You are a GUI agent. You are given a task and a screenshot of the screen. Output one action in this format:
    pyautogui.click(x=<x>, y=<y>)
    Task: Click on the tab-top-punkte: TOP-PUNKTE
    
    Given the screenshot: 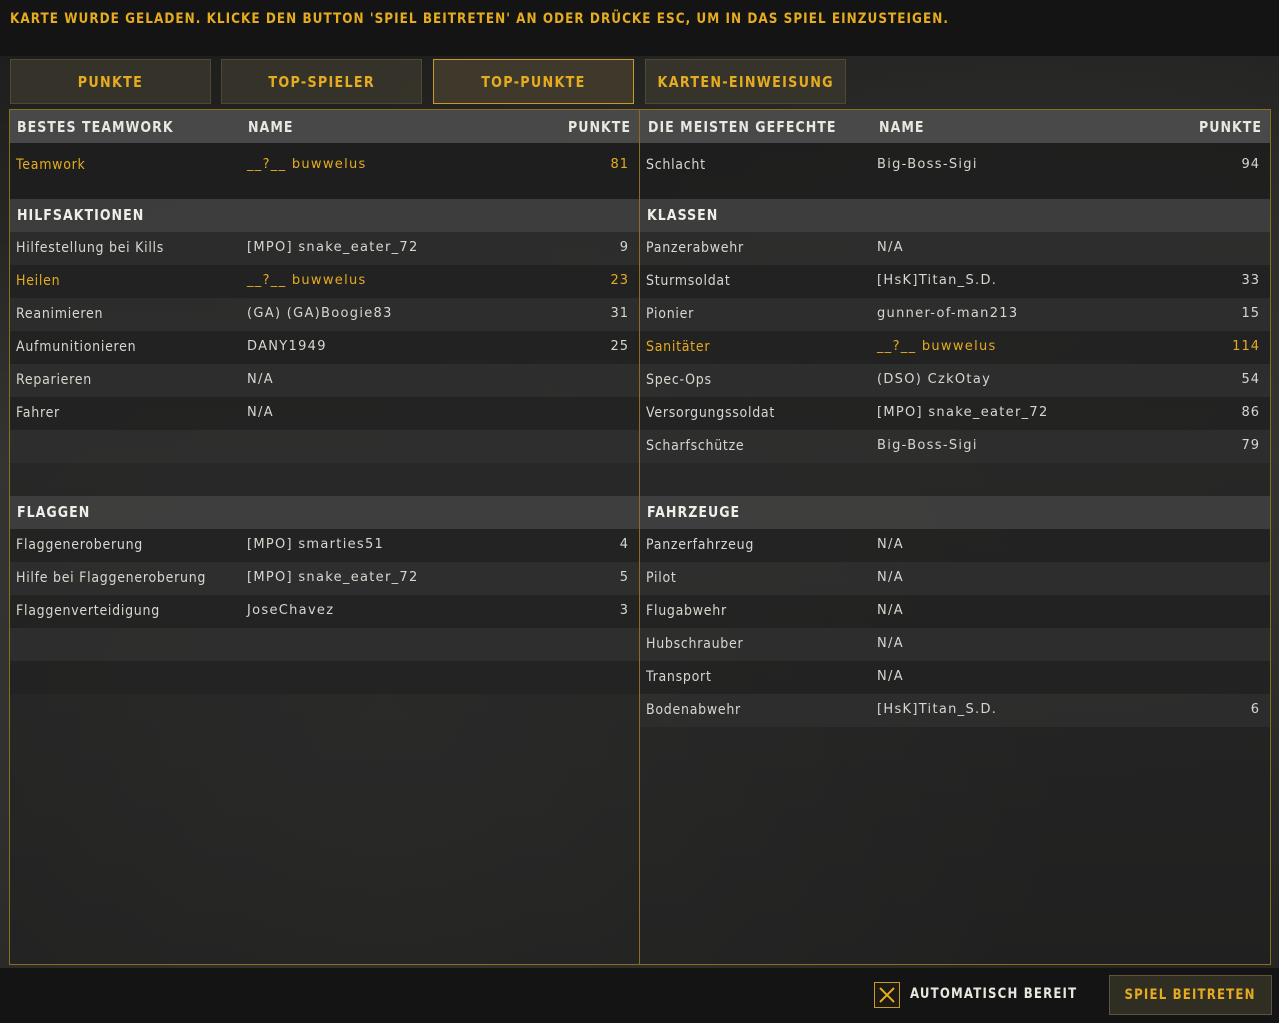 What is the action you would take?
    pyautogui.click(x=533, y=81)
    